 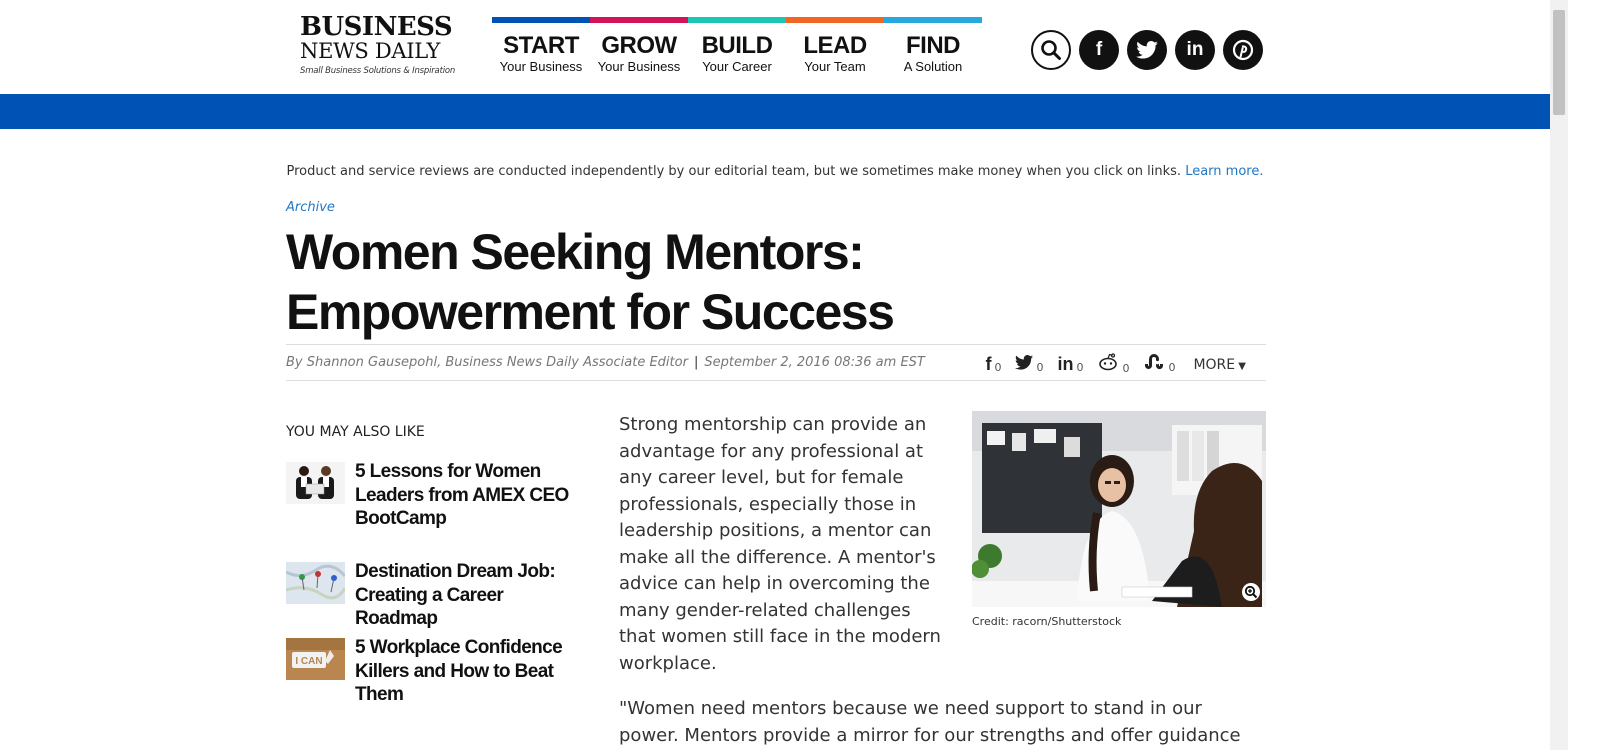 What do you see at coordinates (1047, 621) in the screenshot?
I see `image-credit: Credit: racorn/Shutterstock` at bounding box center [1047, 621].